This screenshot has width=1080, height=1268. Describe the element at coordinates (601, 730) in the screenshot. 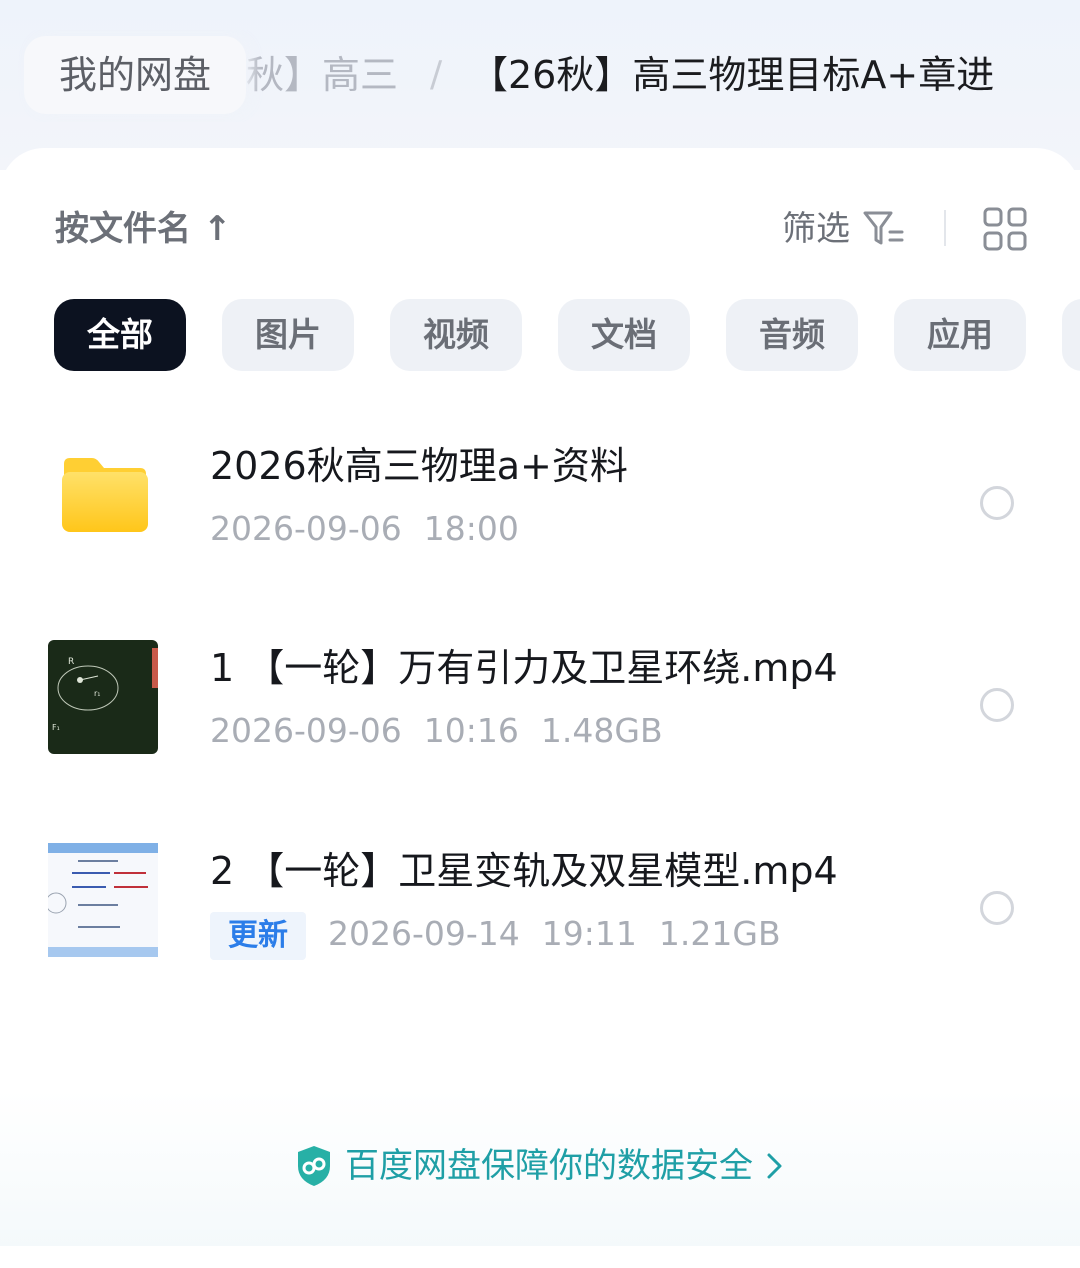

I see `file-size: 1.48GB` at that location.